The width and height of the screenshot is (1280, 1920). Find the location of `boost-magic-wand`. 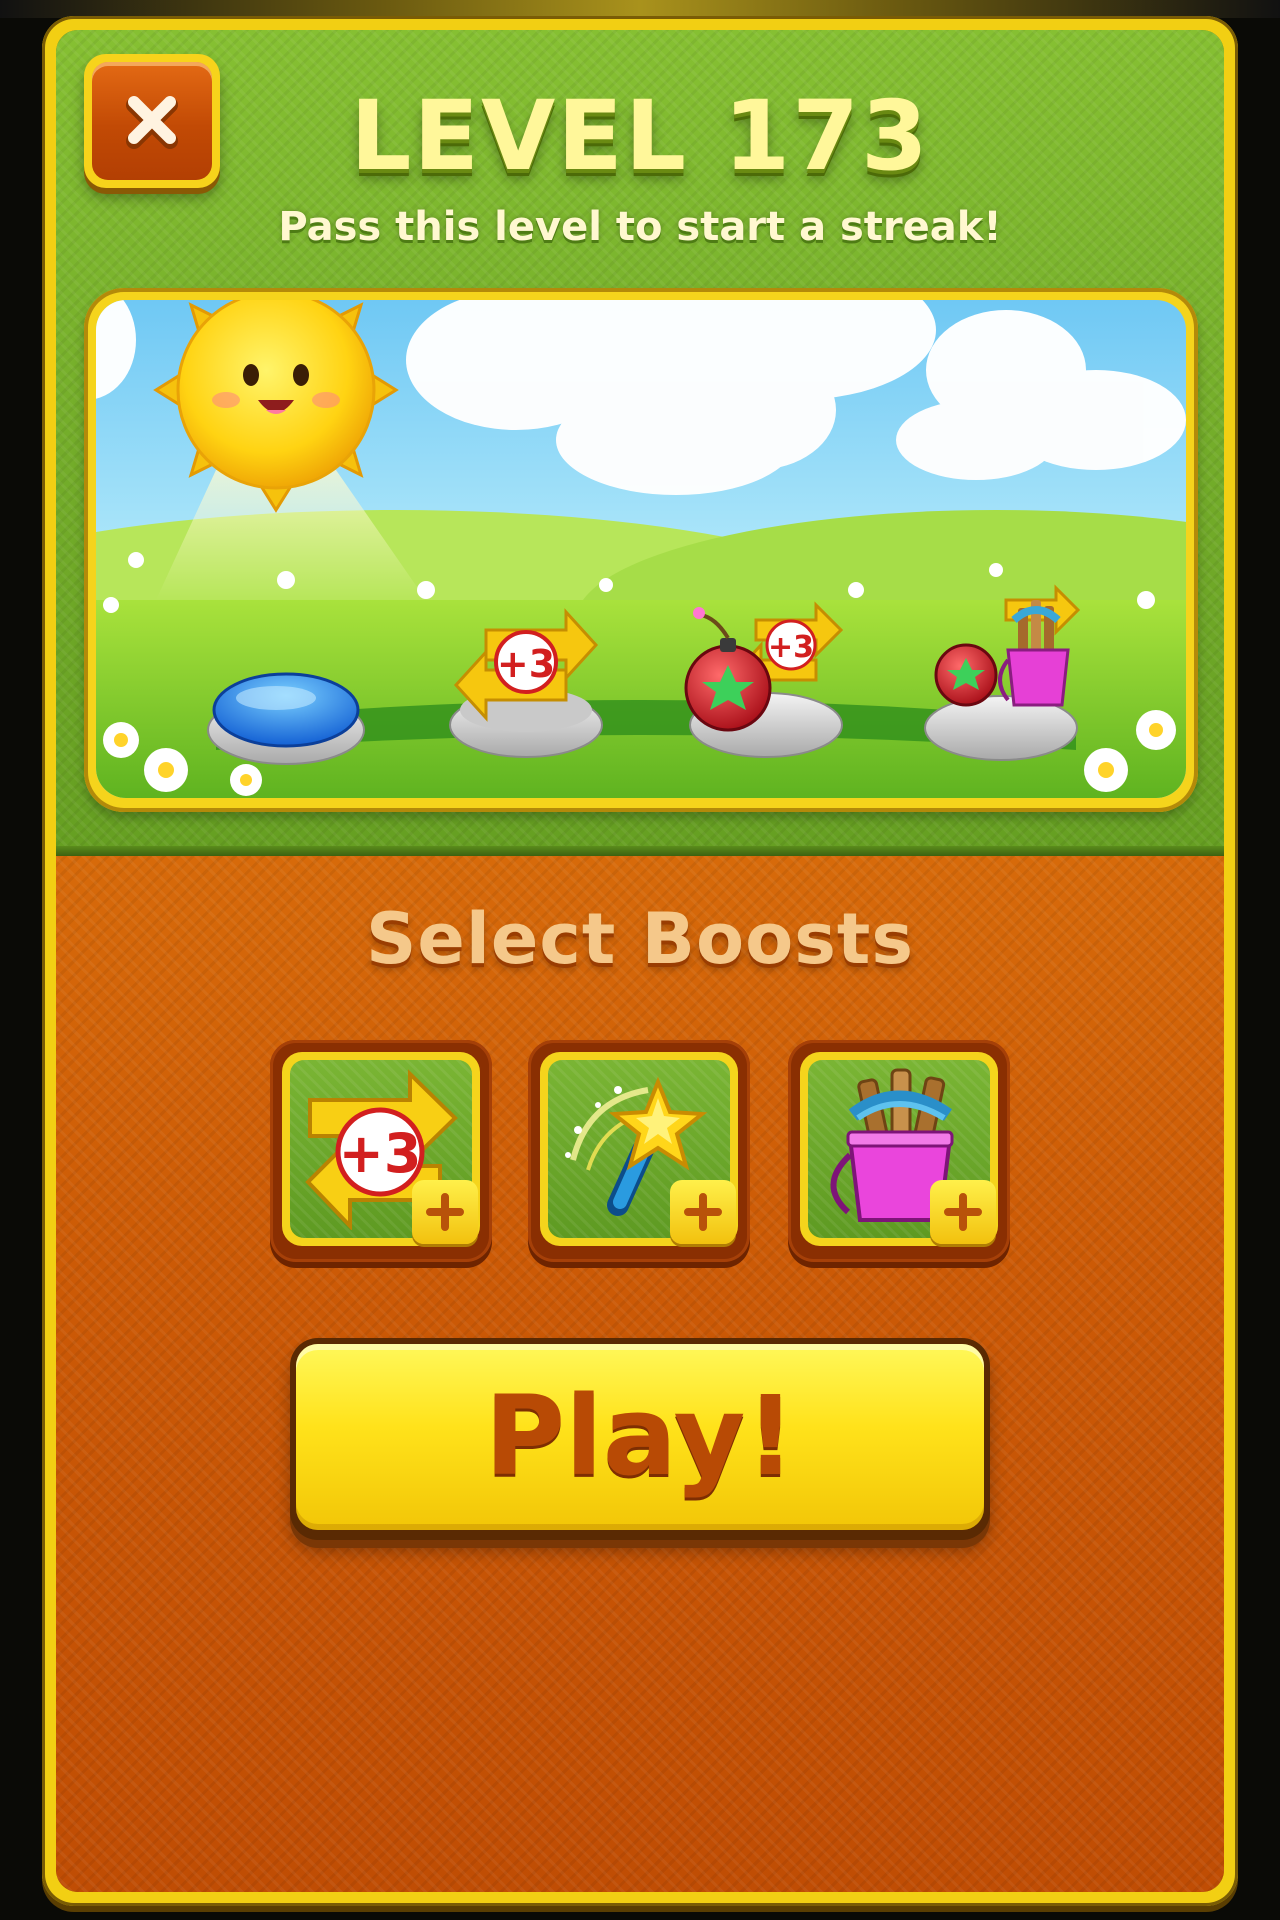

boost-magic-wand is located at coordinates (639, 1151).